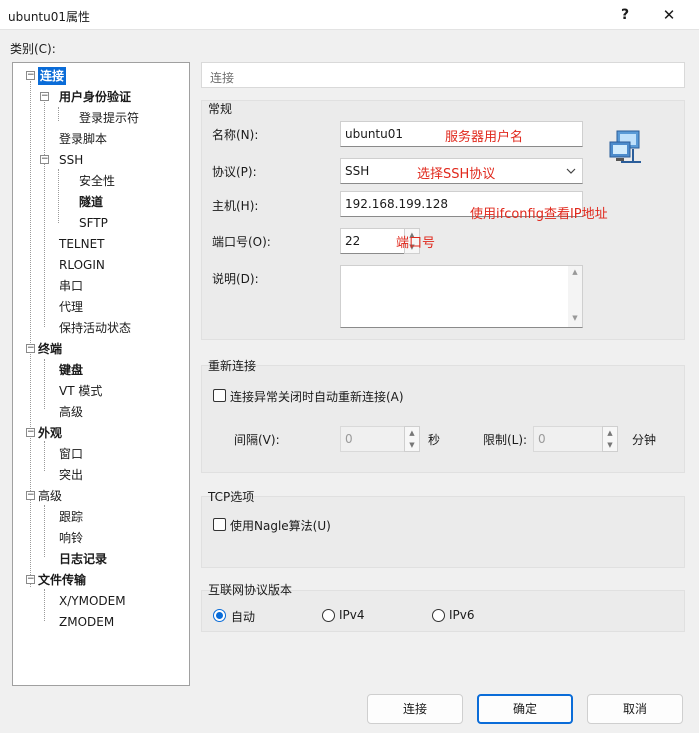 This screenshot has width=699, height=733. What do you see at coordinates (416, 243) in the screenshot?
I see `port-annotation: 端口号` at bounding box center [416, 243].